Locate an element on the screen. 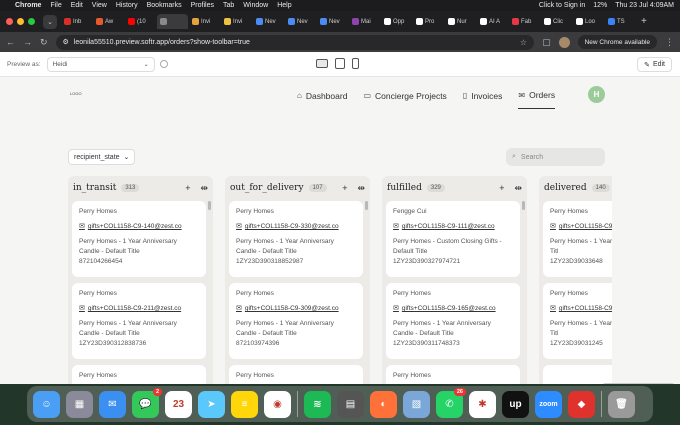 The width and height of the screenshot is (680, 425). card-email: ✉ gifts+COL1158-C9-140@zest.co is located at coordinates (139, 227).